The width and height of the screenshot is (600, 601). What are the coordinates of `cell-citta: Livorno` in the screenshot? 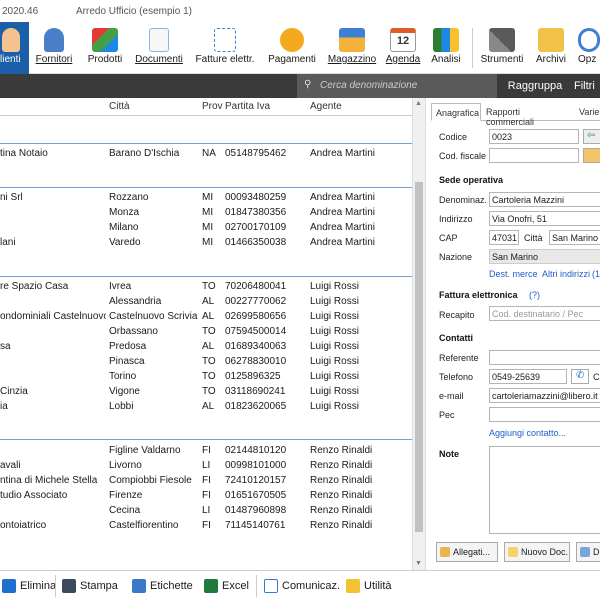 It's located at (125, 465).